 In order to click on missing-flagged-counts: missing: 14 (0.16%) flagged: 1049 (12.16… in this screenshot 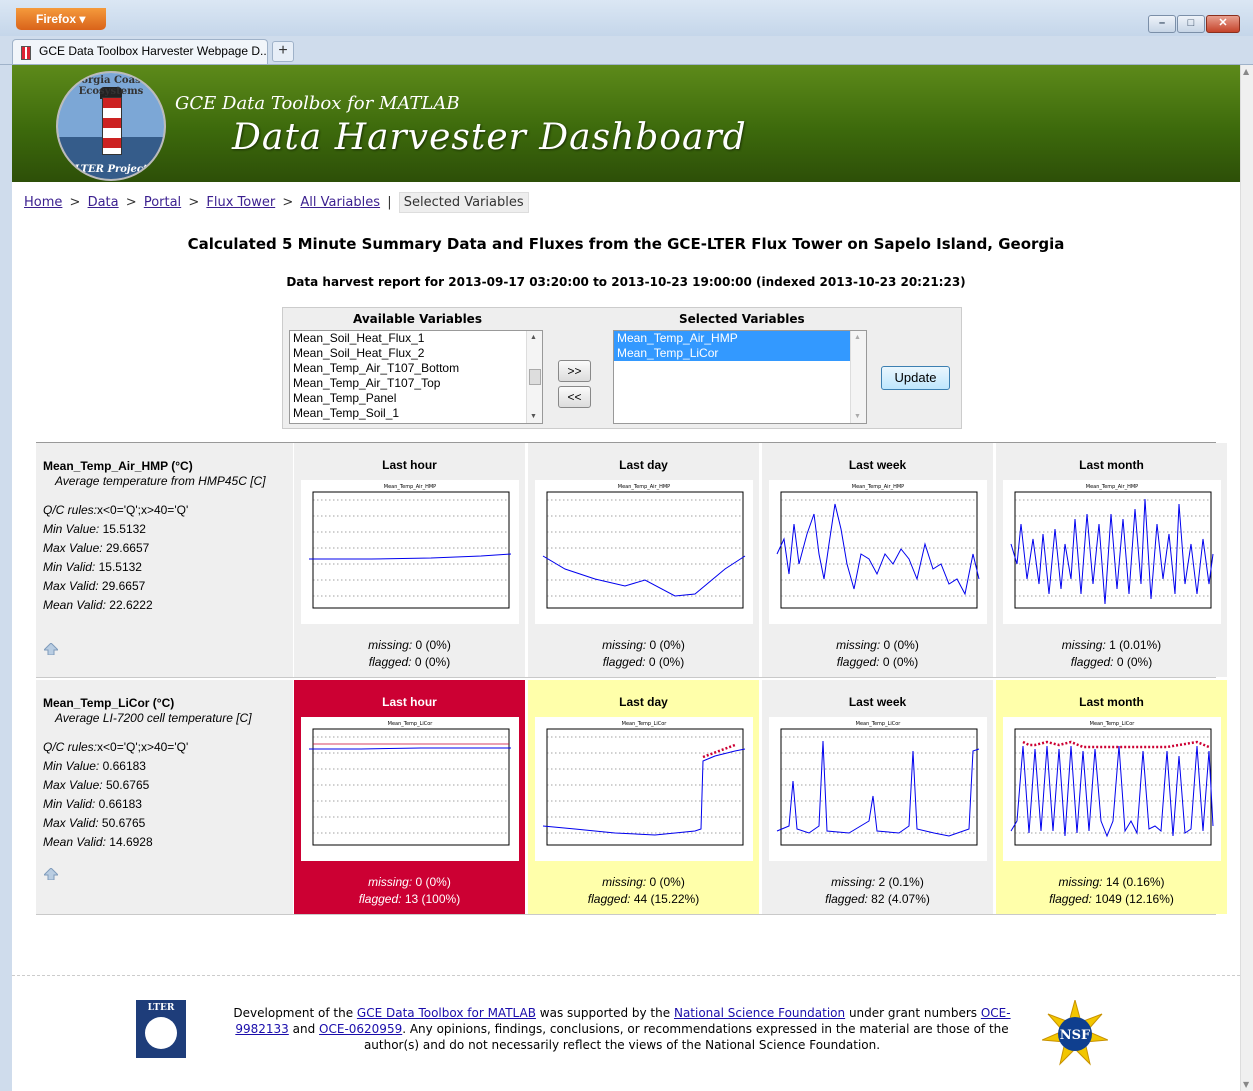, I will do `click(1111, 891)`.